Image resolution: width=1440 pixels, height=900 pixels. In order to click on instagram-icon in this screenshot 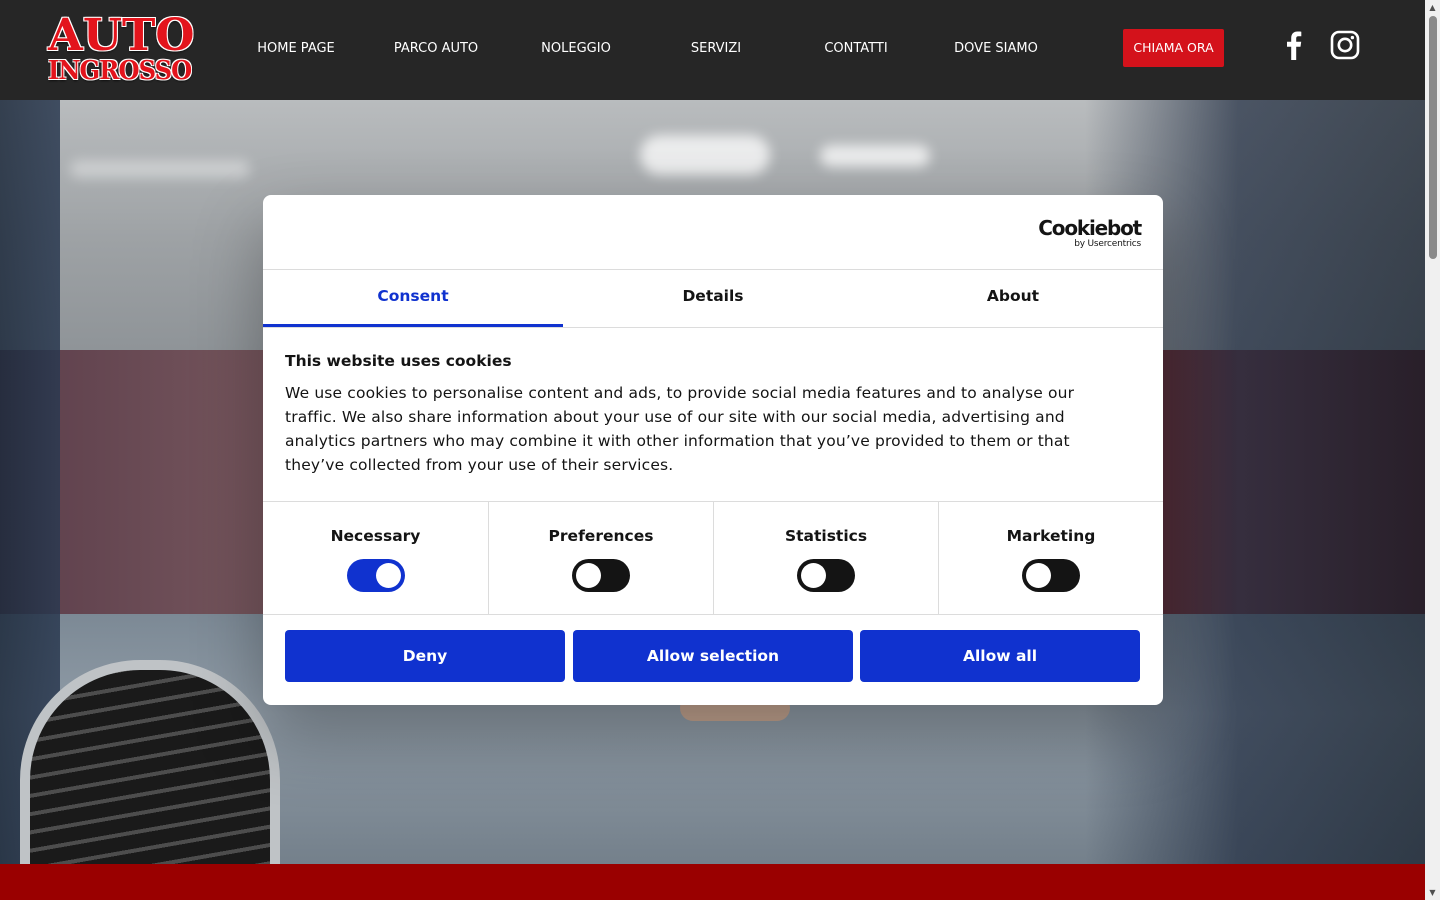, I will do `click(1345, 45)`.